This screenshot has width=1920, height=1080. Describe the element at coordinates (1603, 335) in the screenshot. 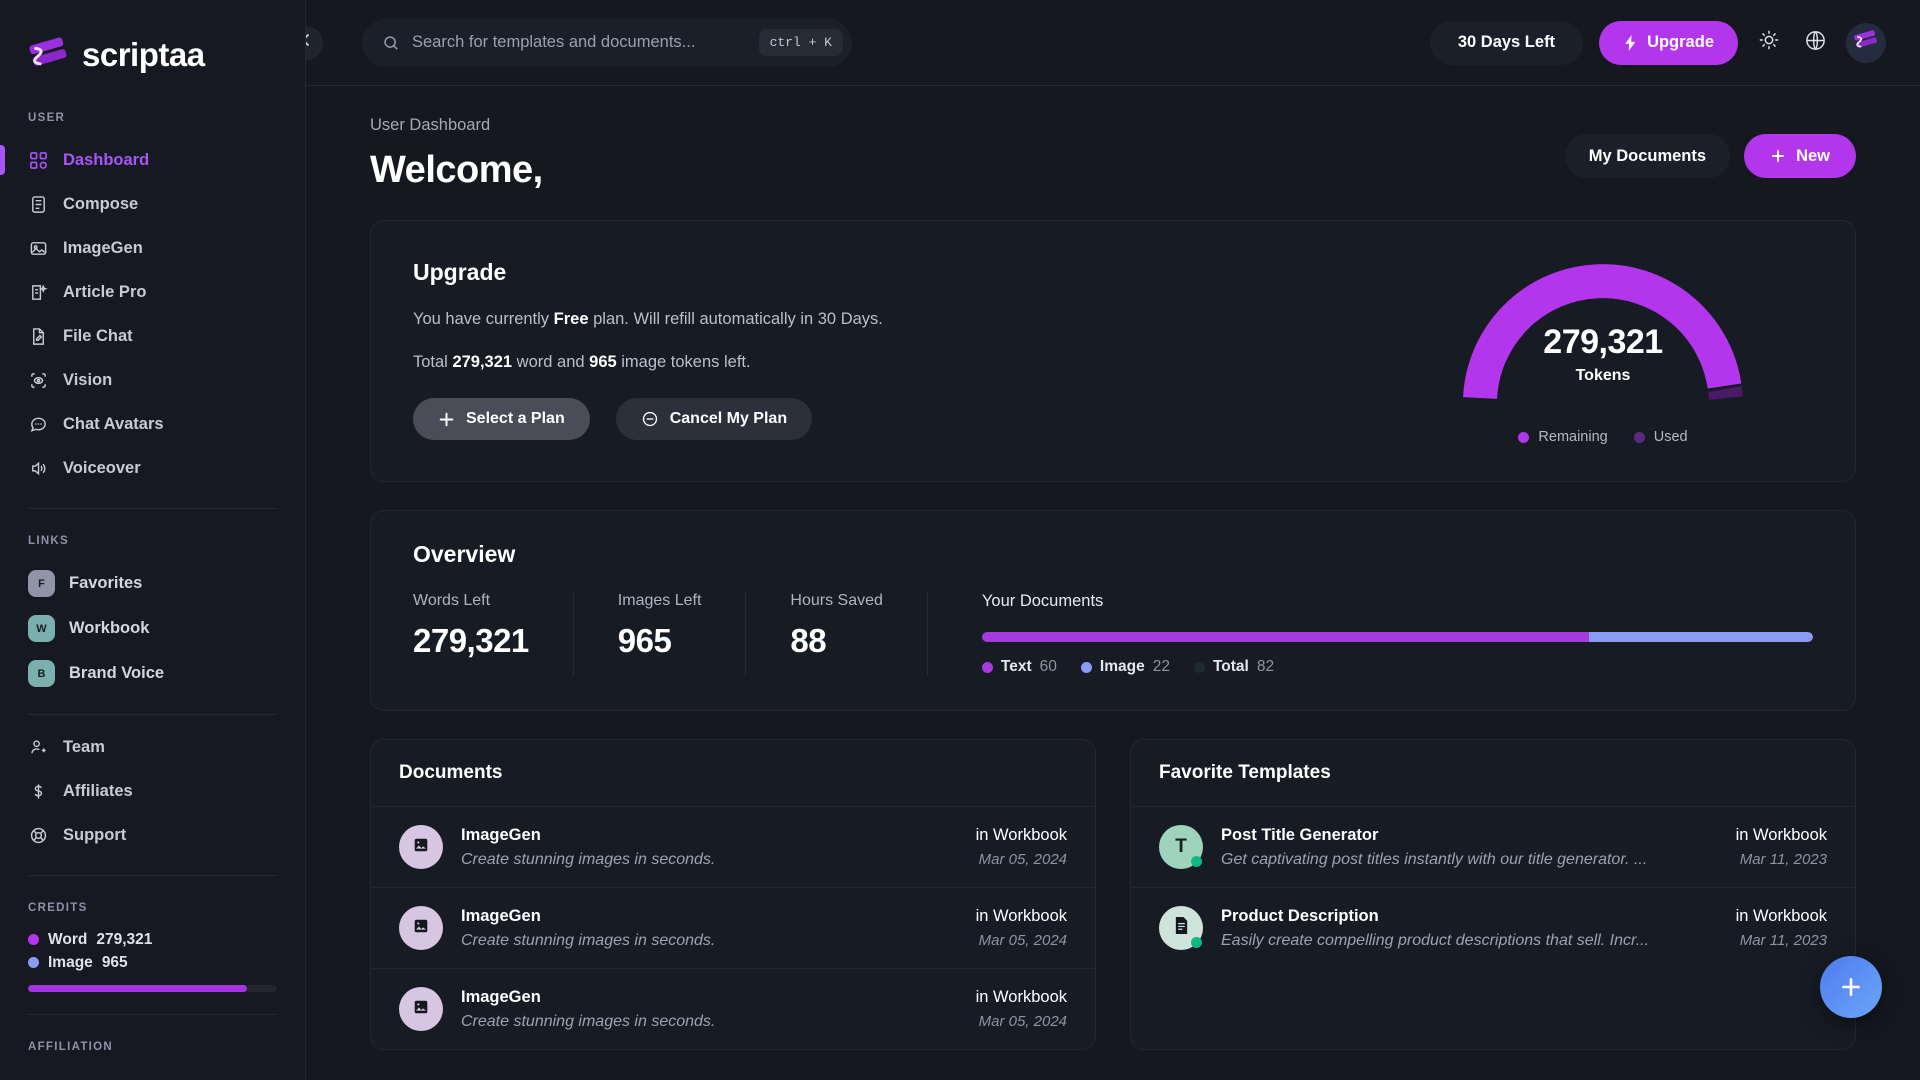

I see `gauge-arc: 279,321 Tokens` at that location.